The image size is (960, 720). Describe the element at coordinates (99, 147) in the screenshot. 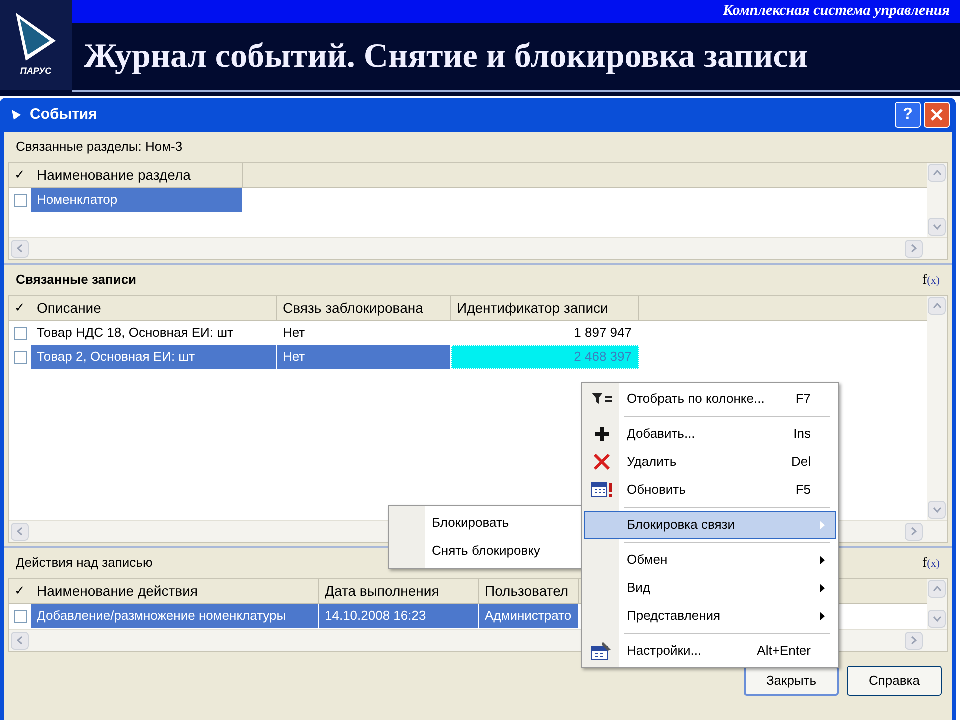

I see `section-heading: Связанные разделы: Ном-3` at that location.